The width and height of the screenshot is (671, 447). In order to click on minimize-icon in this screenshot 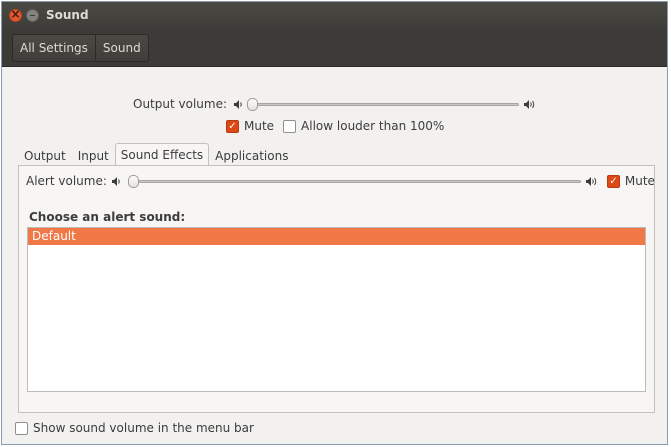, I will do `click(32, 15)`.